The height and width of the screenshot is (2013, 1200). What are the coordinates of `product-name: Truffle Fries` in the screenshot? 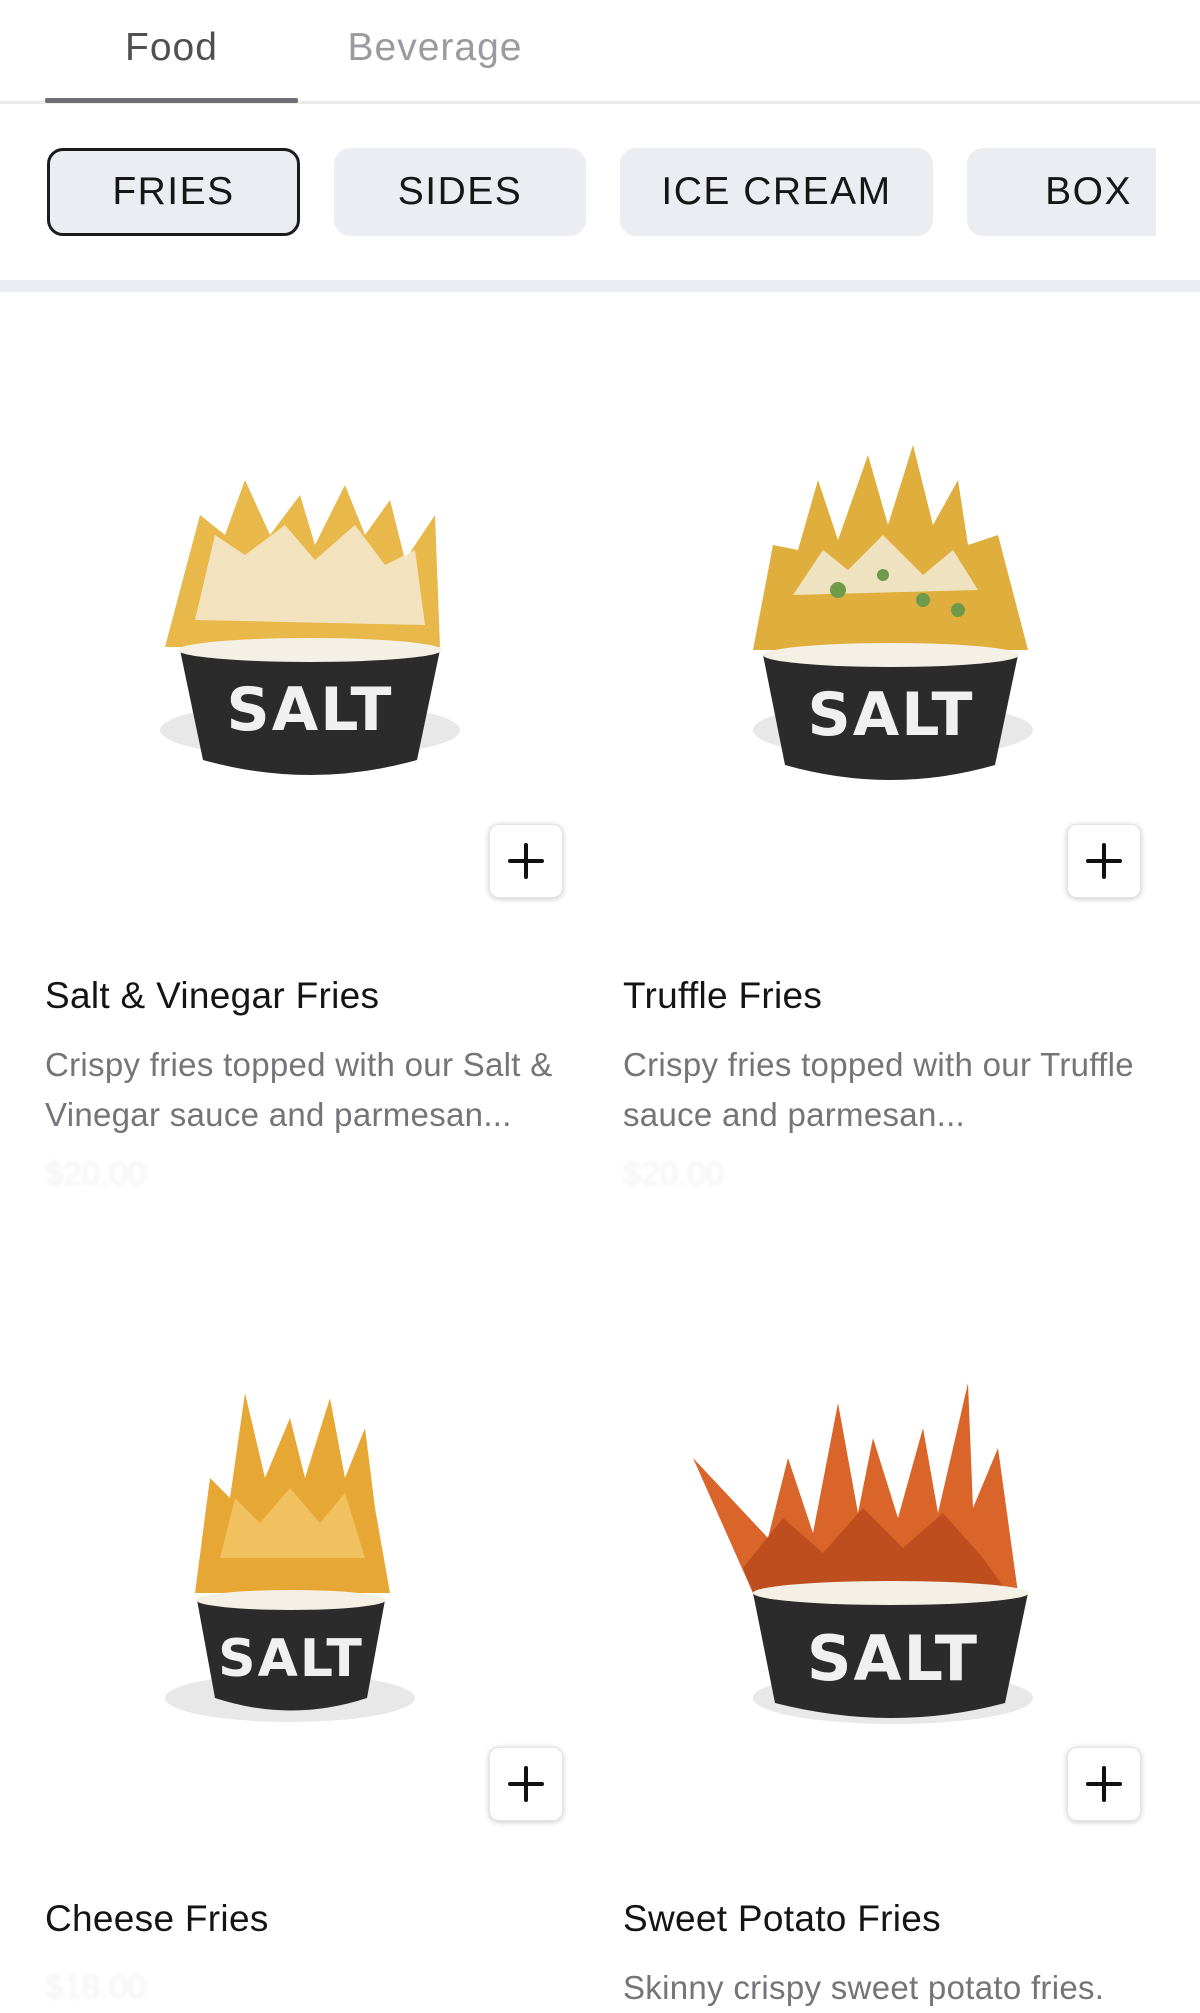 It's located at (723, 995).